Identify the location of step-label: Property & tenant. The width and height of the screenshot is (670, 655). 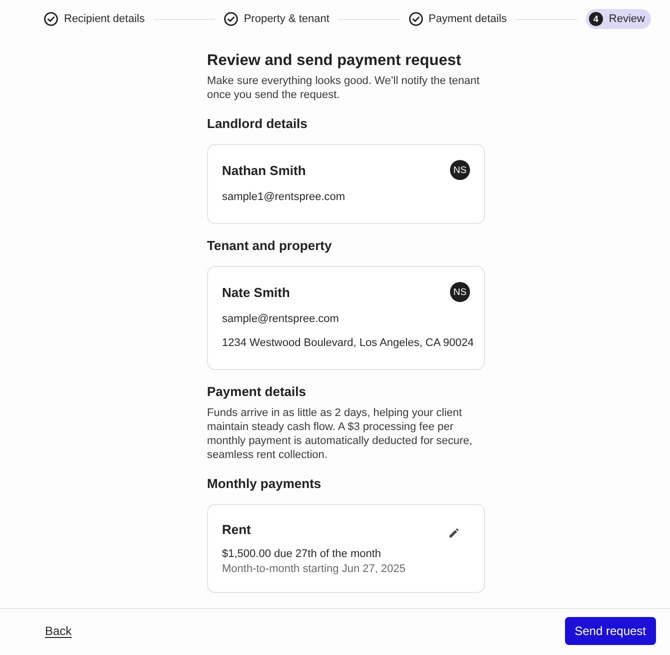
(287, 19).